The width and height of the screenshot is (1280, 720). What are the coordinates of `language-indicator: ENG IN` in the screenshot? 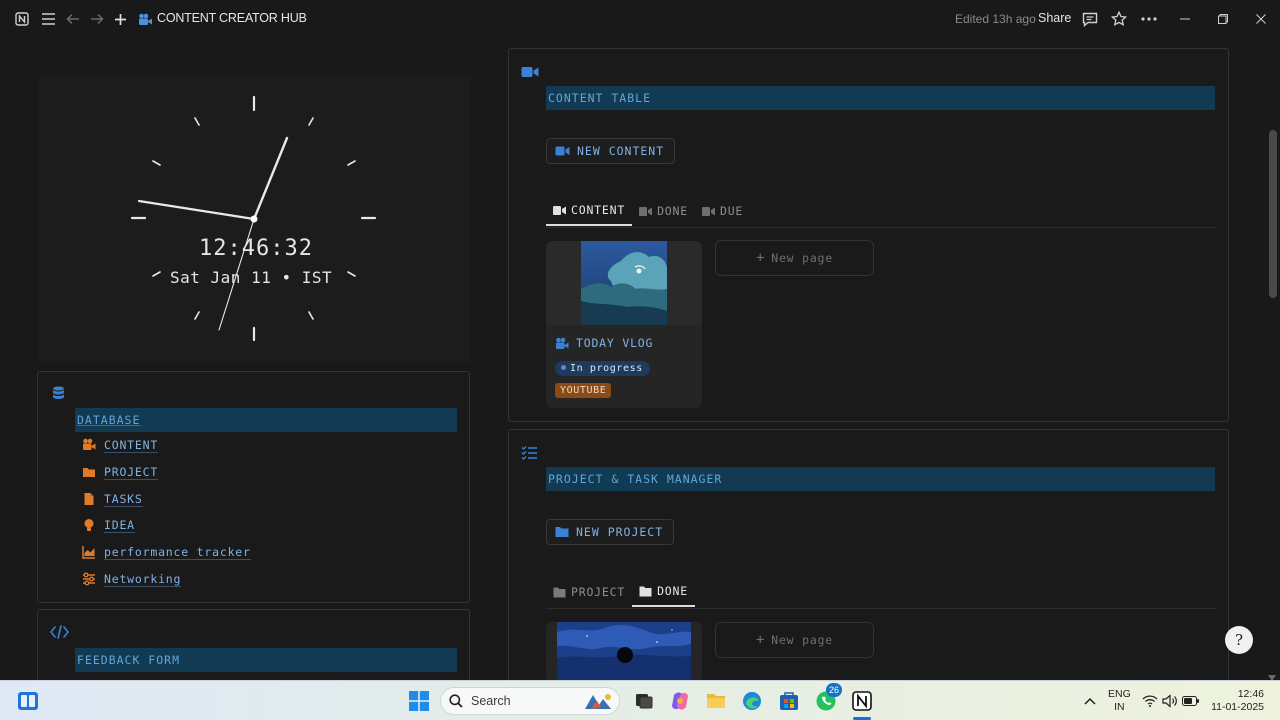 It's located at (1119, 701).